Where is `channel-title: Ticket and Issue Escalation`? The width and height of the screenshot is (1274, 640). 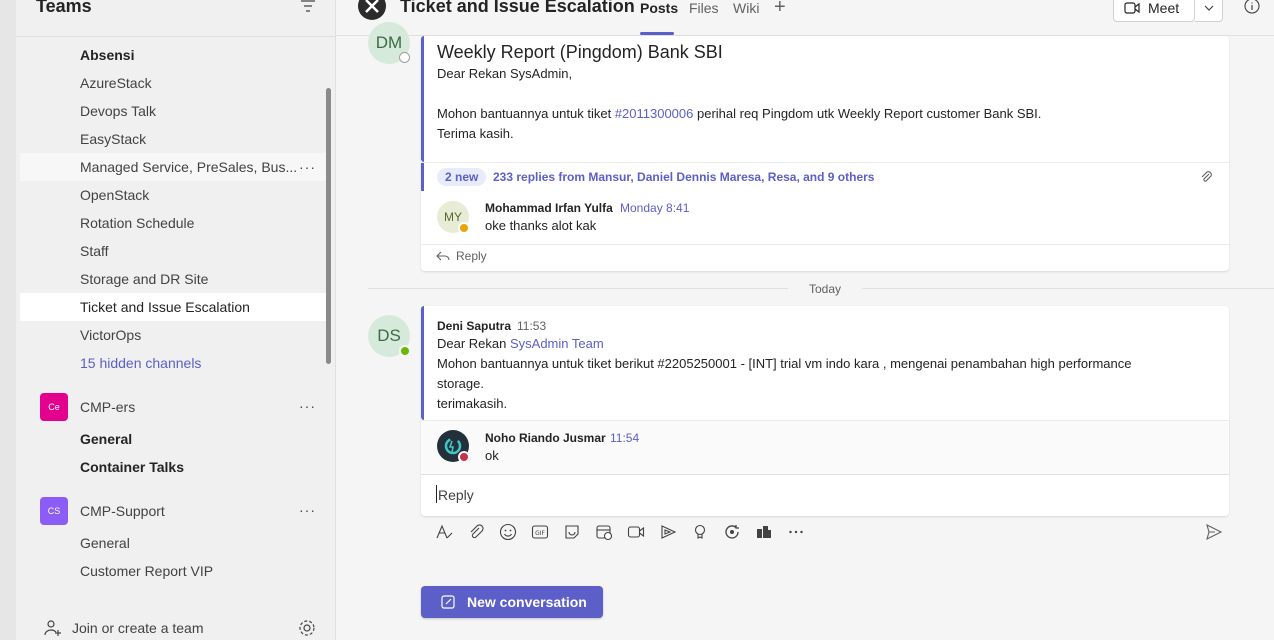 channel-title: Ticket and Issue Escalation is located at coordinates (517, 8).